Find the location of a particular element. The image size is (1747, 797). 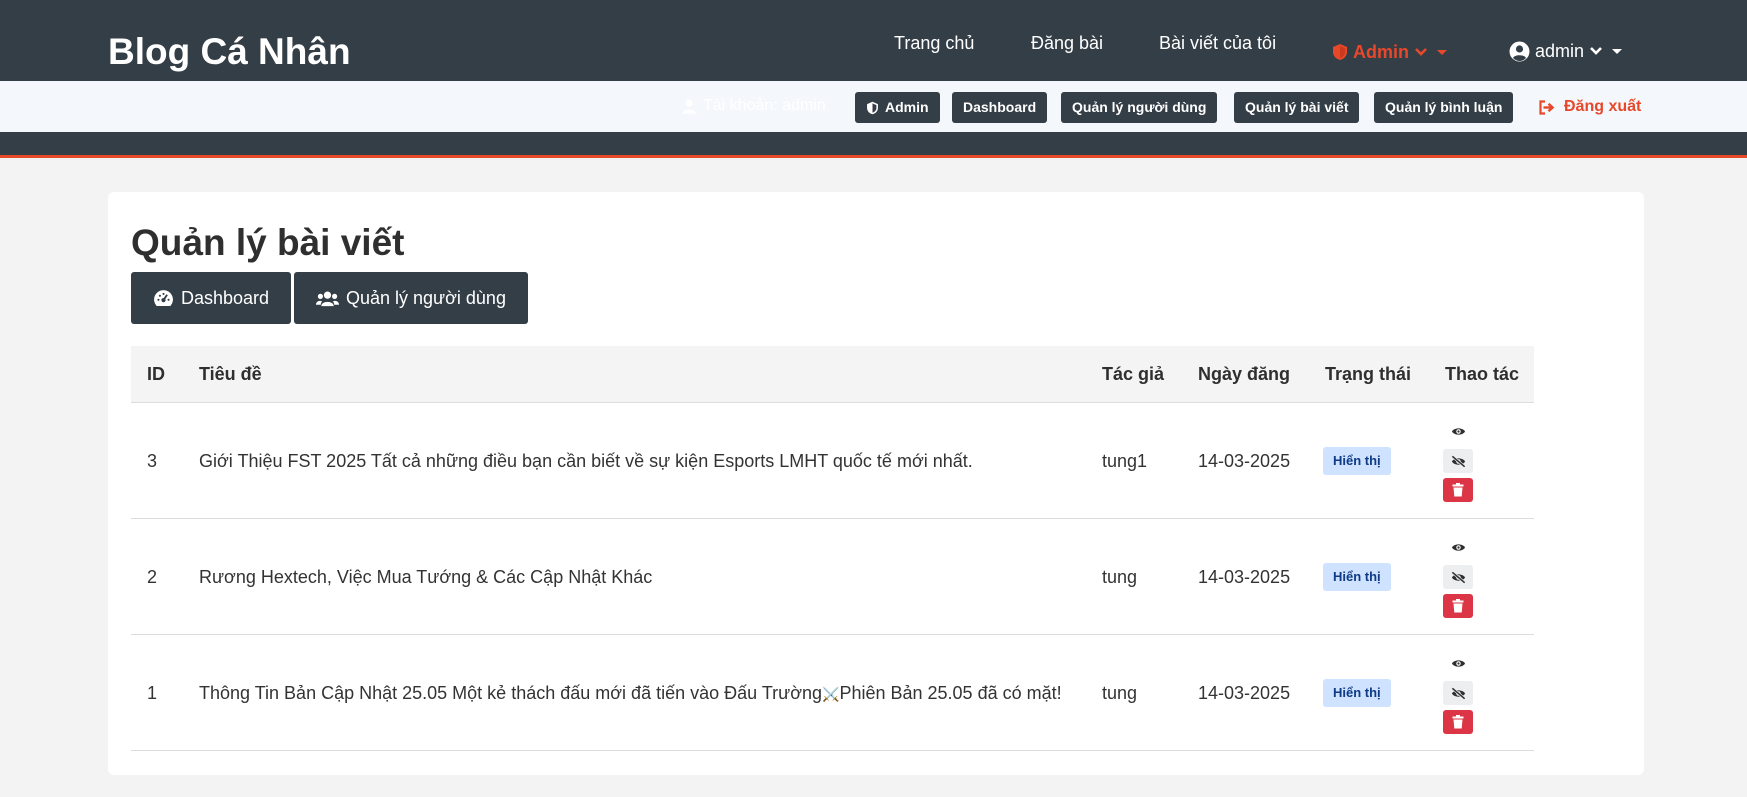

page-title: Quản lý bài viết is located at coordinates (268, 242).